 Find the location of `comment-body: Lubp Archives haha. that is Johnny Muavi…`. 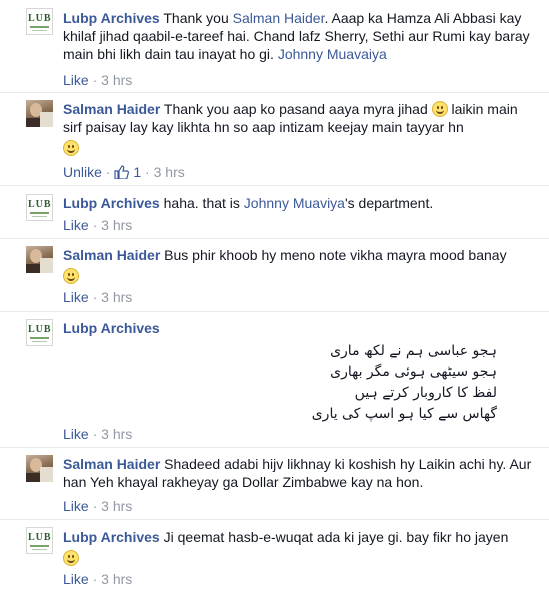

comment-body: Lubp Archives haha. that is Johnny Muavi… is located at coordinates (298, 203).